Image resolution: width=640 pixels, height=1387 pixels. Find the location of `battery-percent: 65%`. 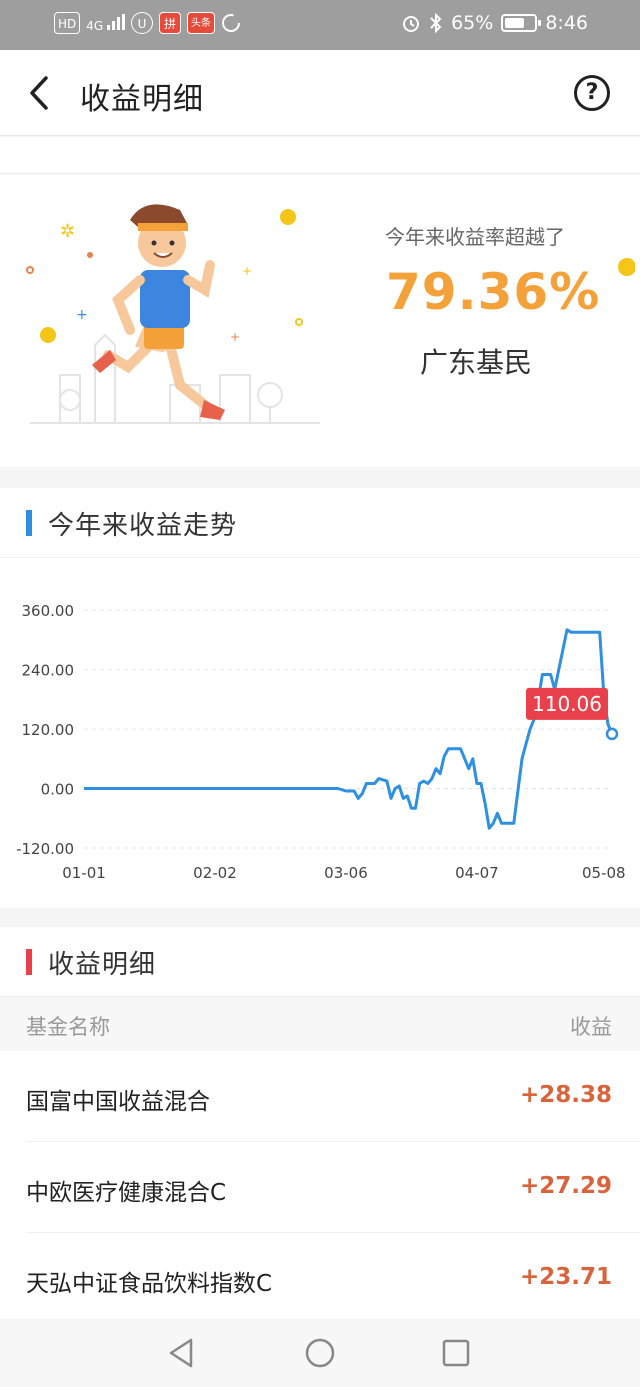

battery-percent: 65% is located at coordinates (472, 23).